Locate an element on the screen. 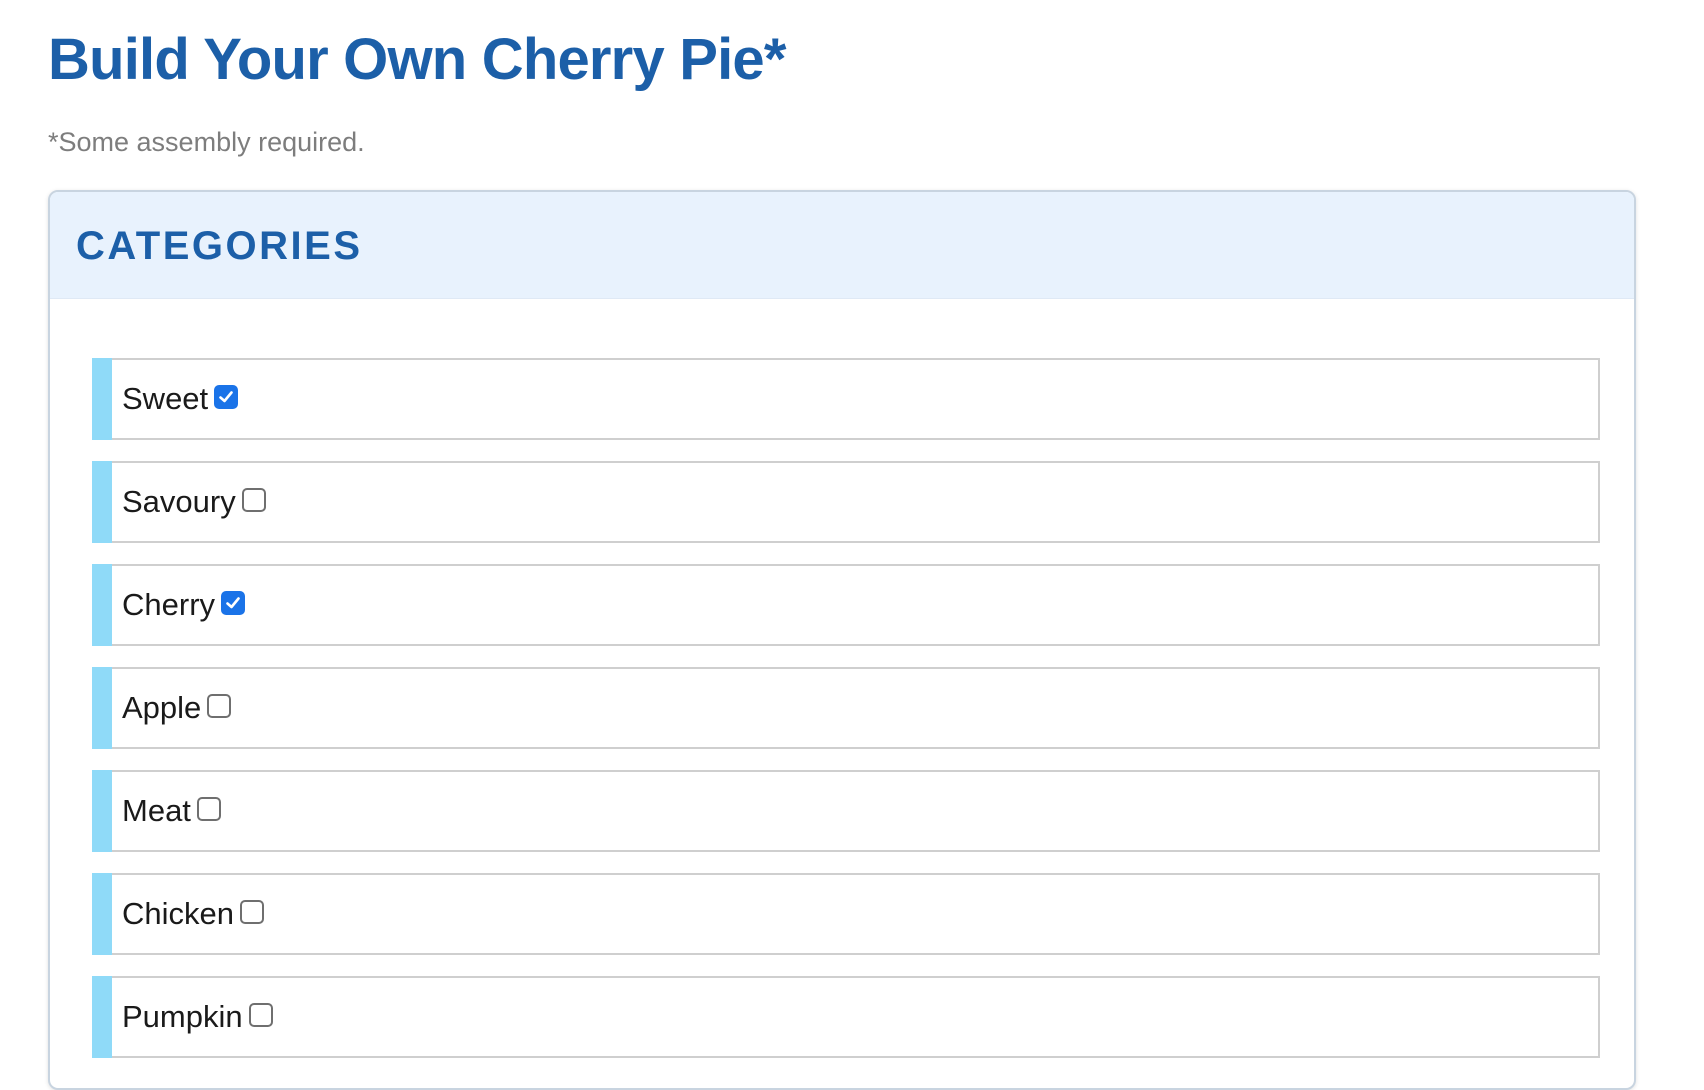 The image size is (1704, 1090). category-label-savoury: Savoury is located at coordinates (194, 502).